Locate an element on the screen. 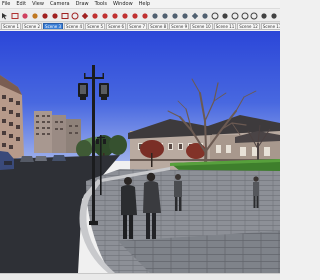 The height and width of the screenshot is (280, 320). menu-draw: Draw is located at coordinates (82, 4).